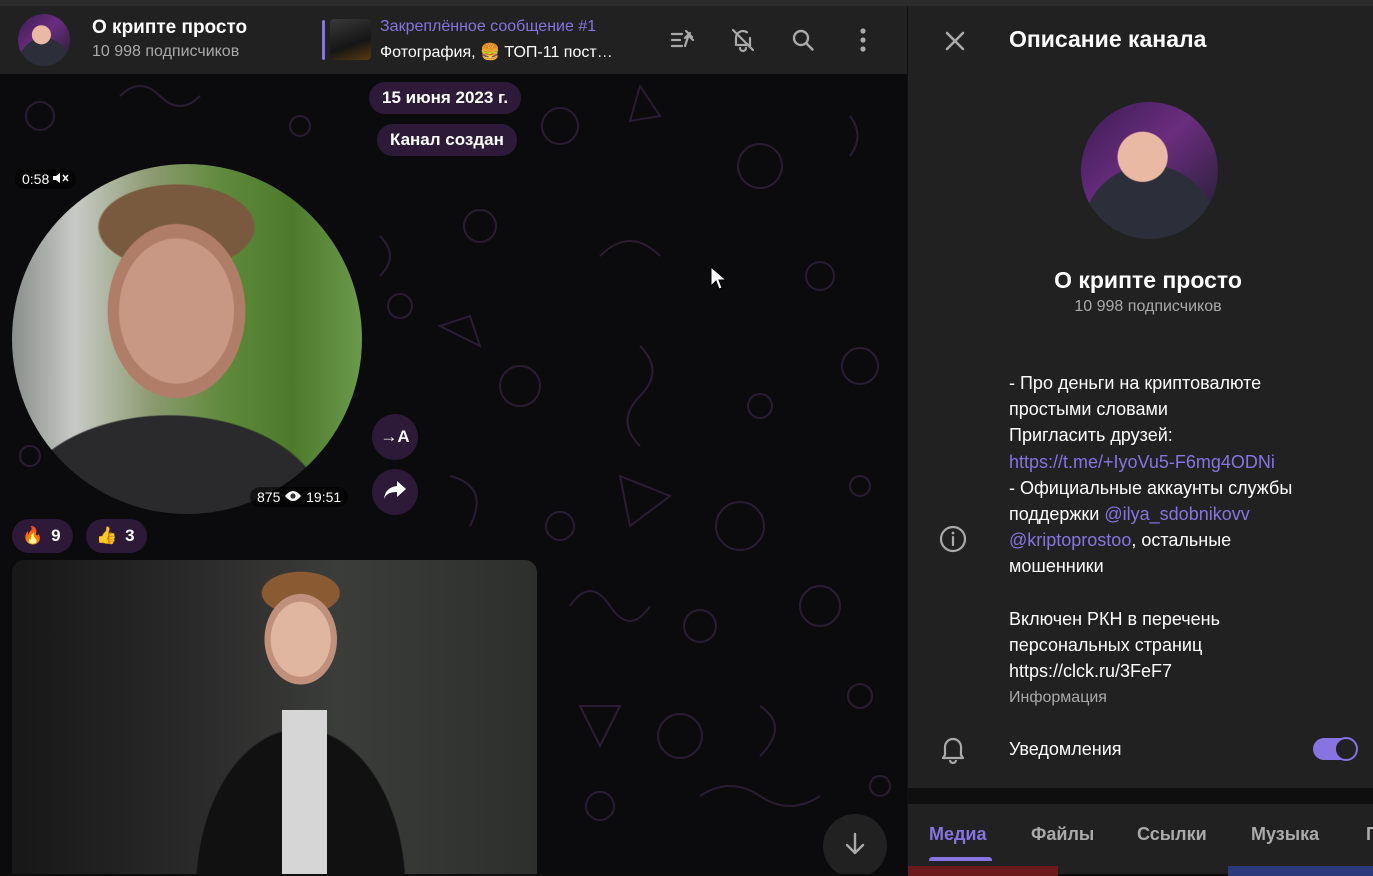  Describe the element at coordinates (960, 859) in the screenshot. I see `active-tab-indicator` at that location.